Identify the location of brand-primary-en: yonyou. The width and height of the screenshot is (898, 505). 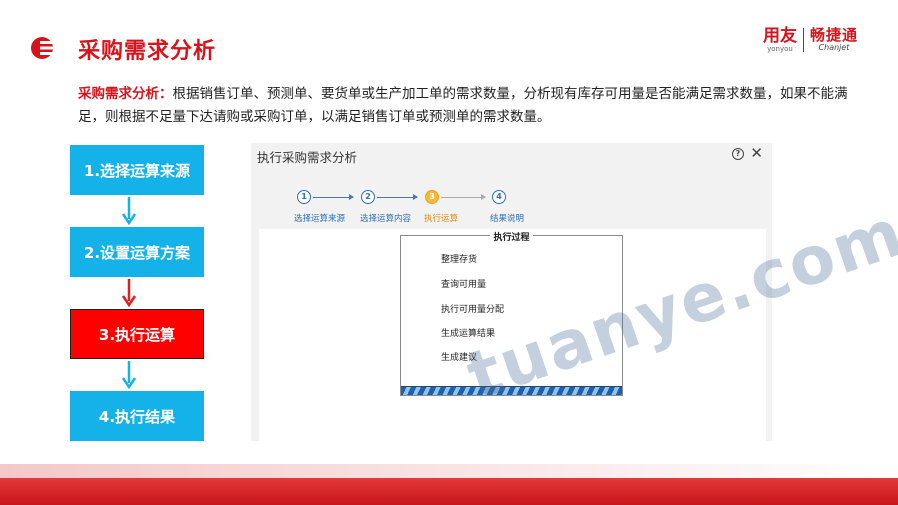
(780, 48).